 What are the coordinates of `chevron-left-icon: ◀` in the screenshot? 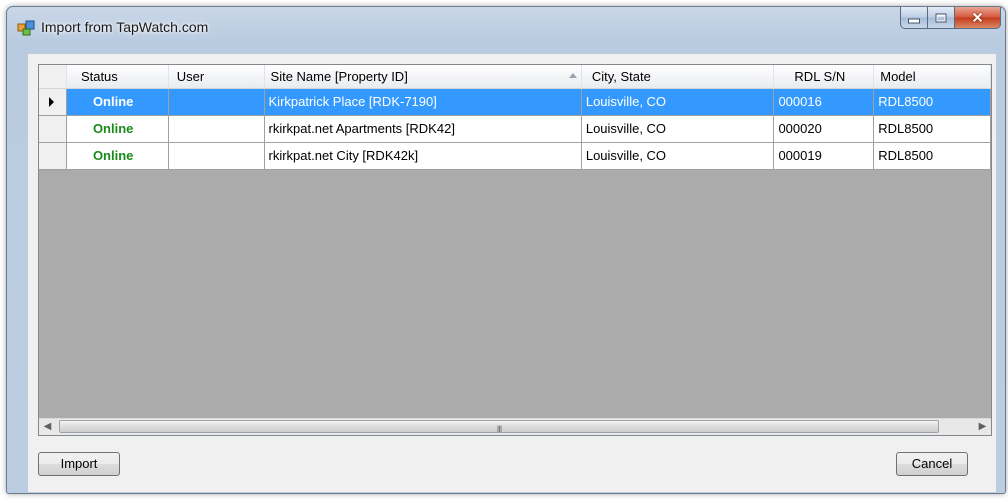 It's located at (47, 426).